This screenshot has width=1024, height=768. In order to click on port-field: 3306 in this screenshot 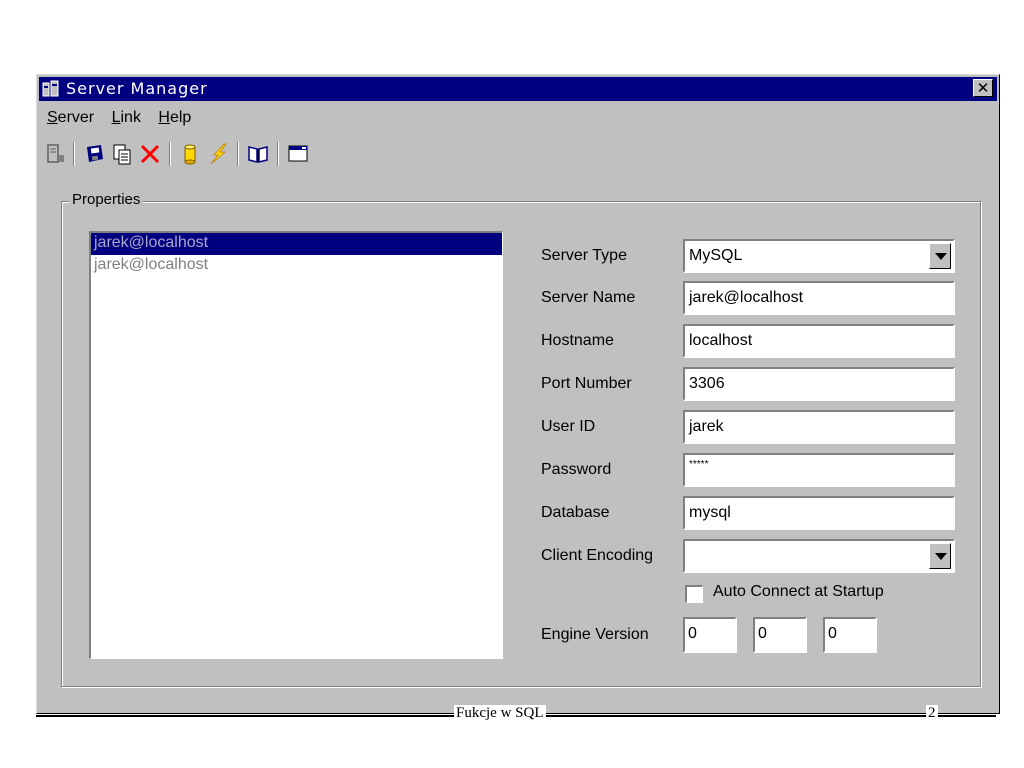, I will do `click(819, 384)`.